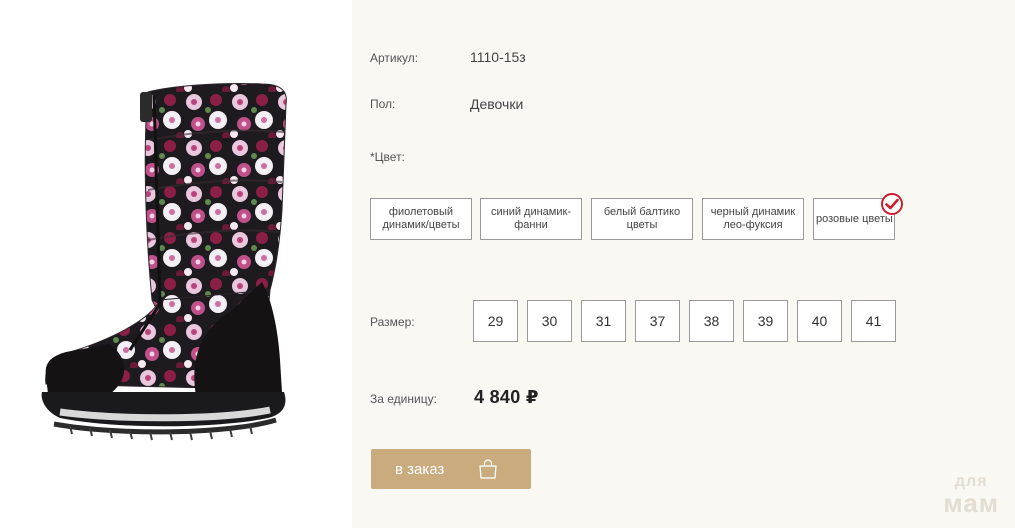 This screenshot has width=1015, height=528. I want to click on color-option-blue: синий динамик-фанни, so click(531, 219).